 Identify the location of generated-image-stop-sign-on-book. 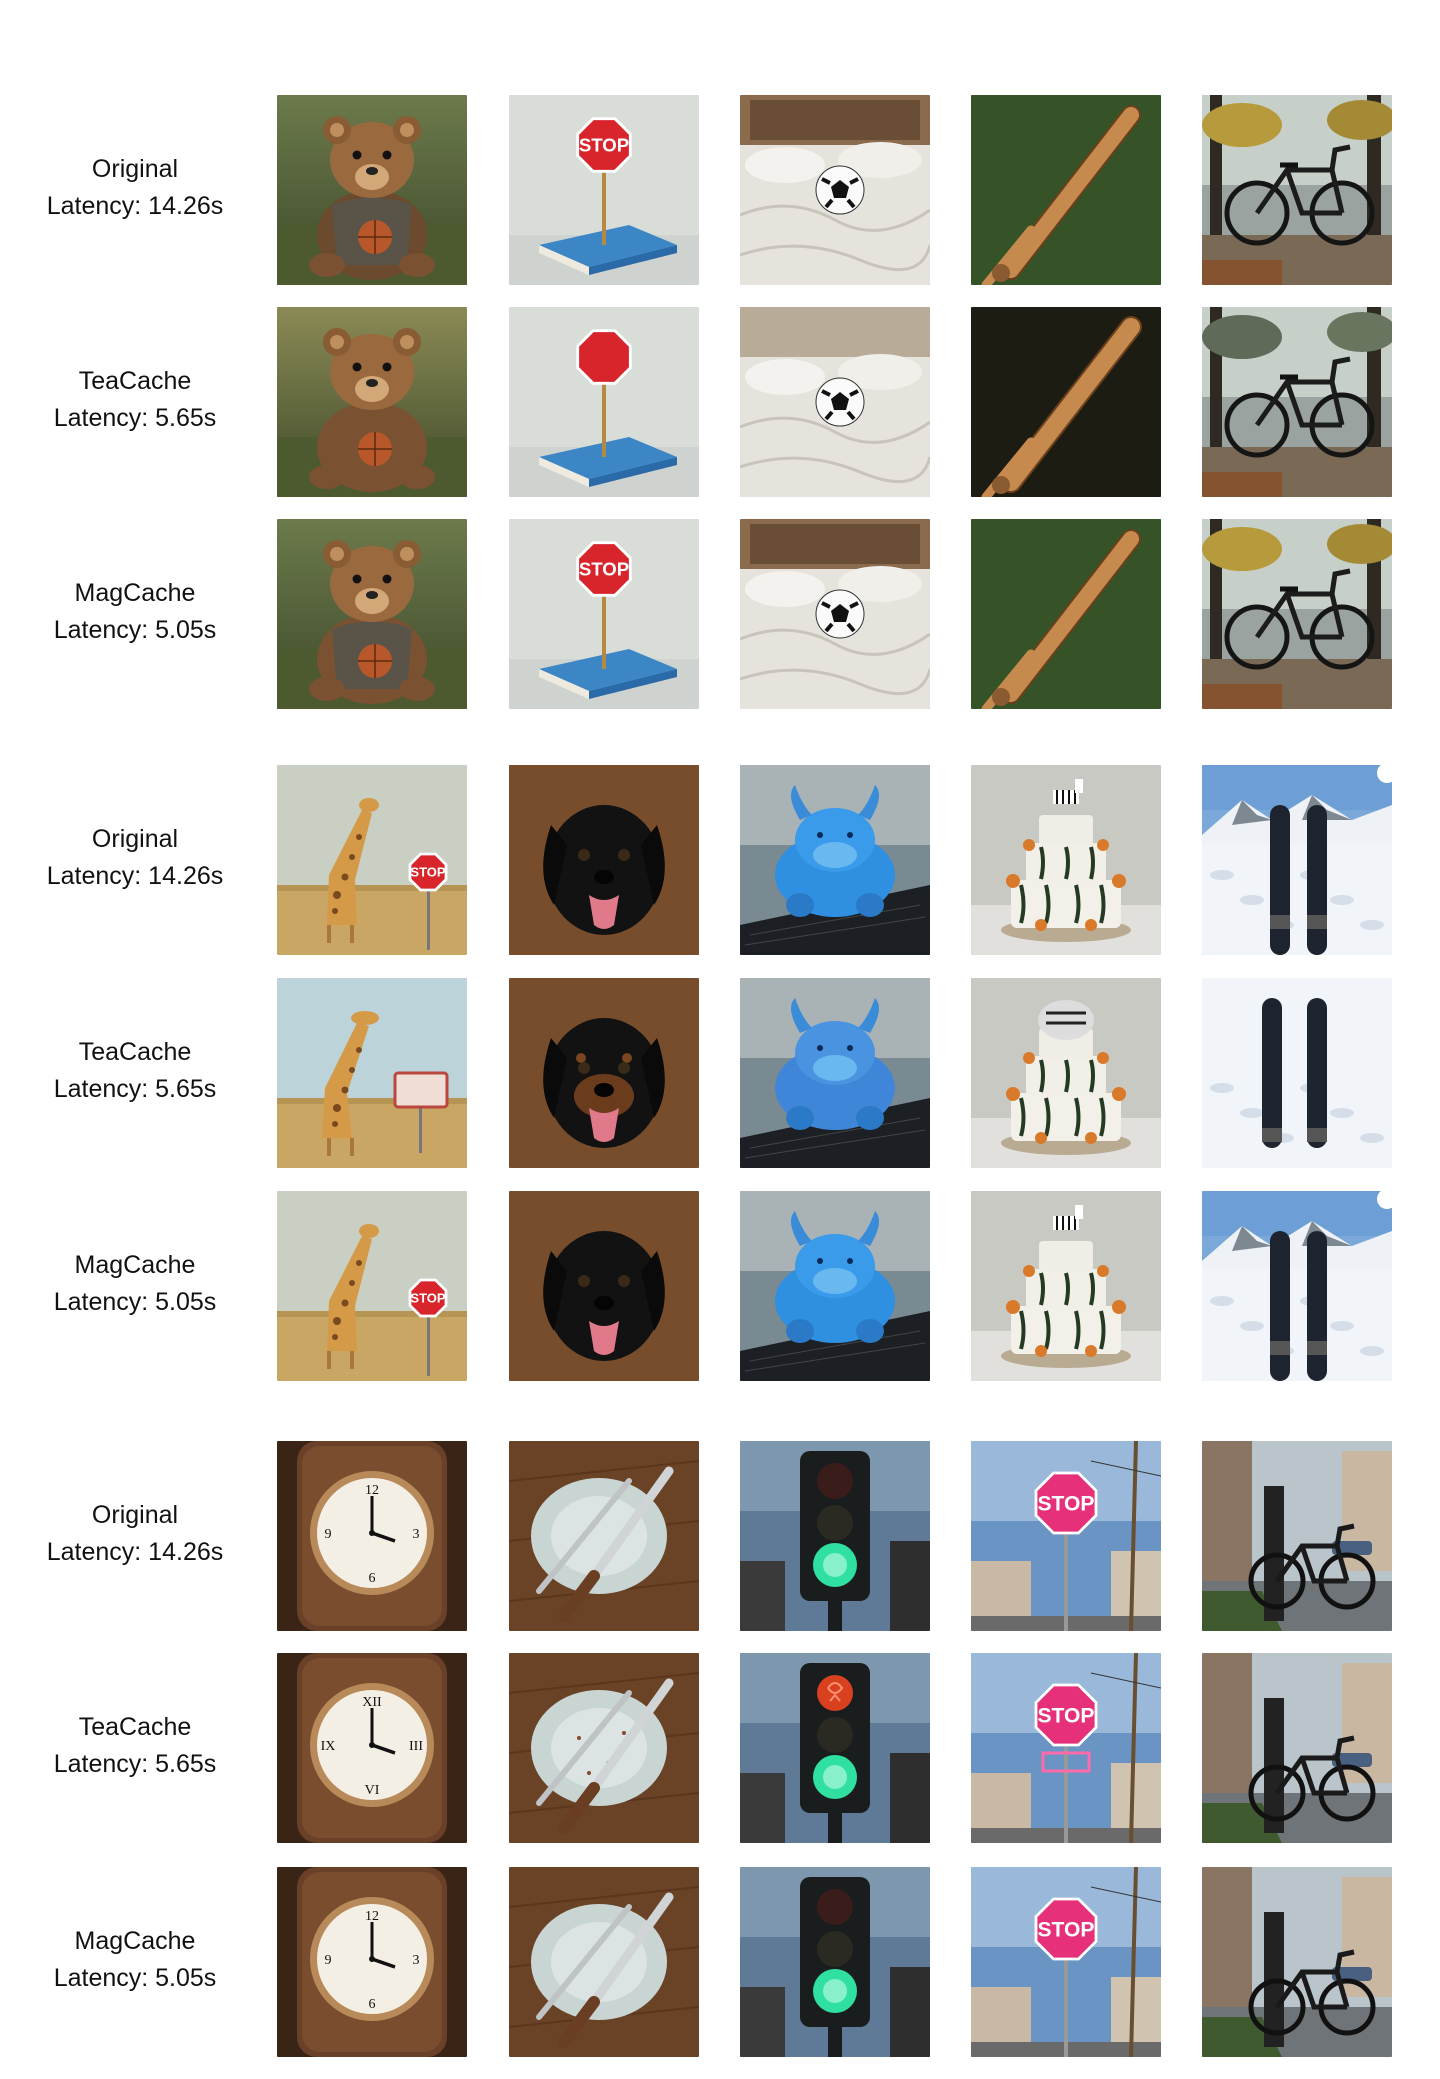
(604, 402).